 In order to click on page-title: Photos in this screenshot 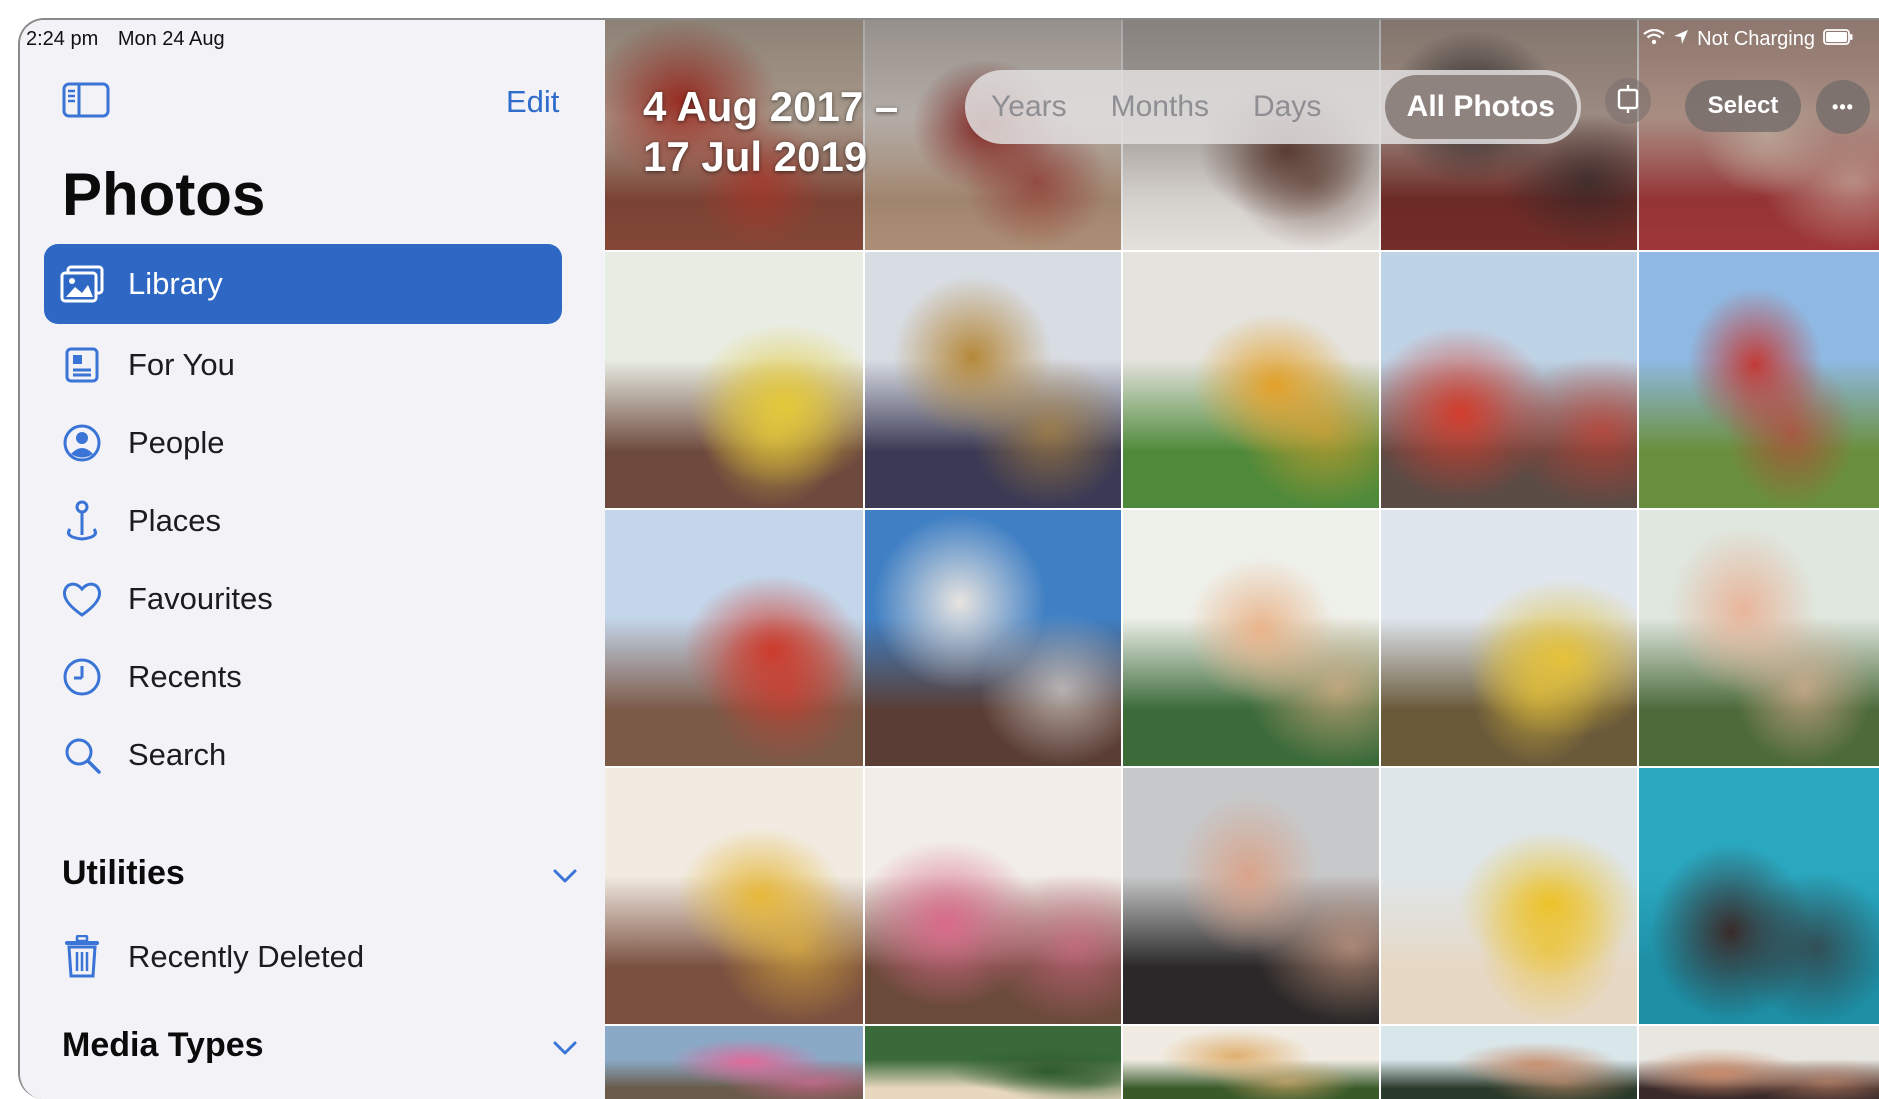, I will do `click(164, 194)`.